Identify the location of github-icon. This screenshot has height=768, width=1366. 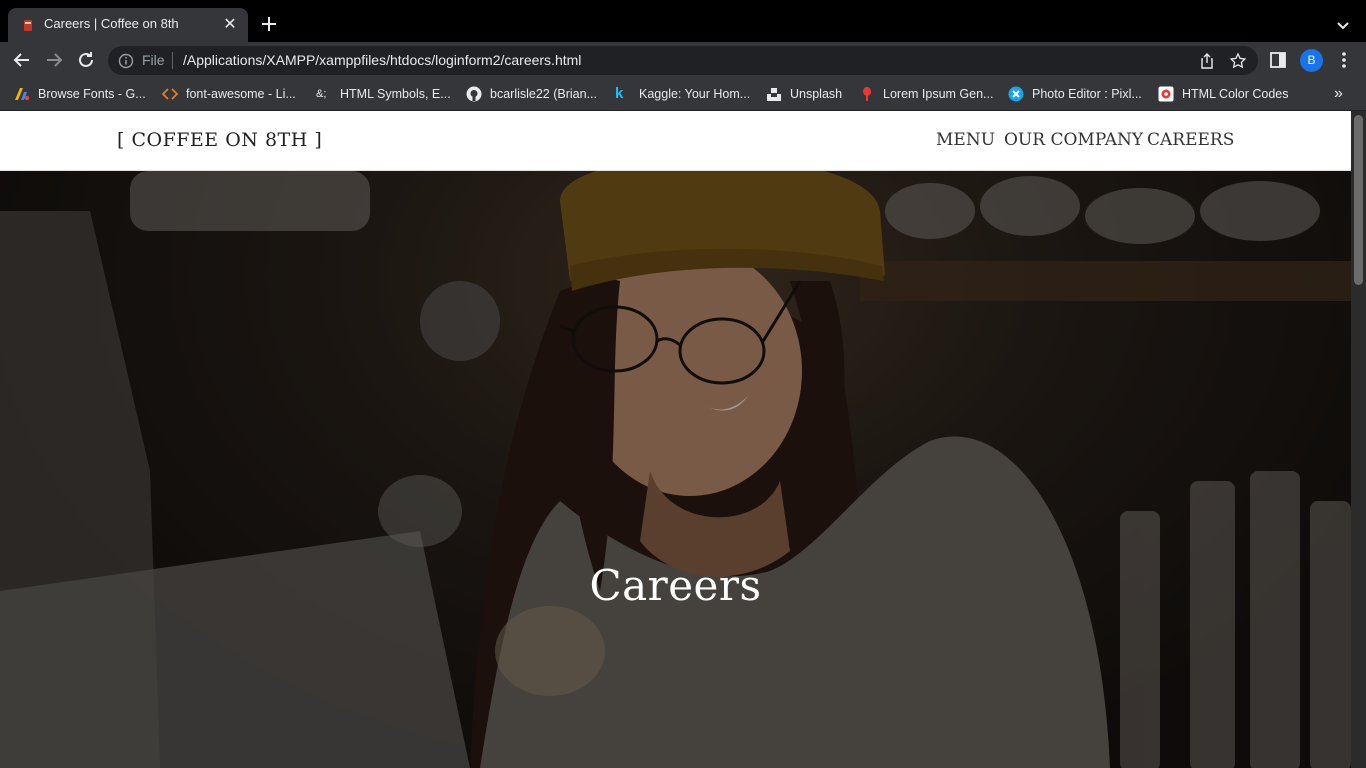
(474, 94).